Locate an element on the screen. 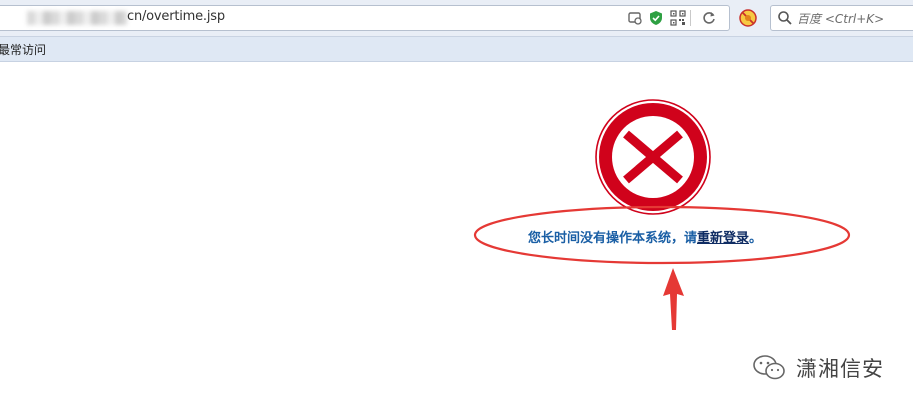  bookmarks-bar: 最常访问 is located at coordinates (456, 49).